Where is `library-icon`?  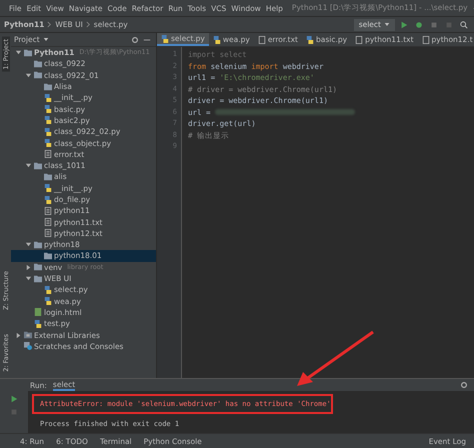
library-icon is located at coordinates (28, 335).